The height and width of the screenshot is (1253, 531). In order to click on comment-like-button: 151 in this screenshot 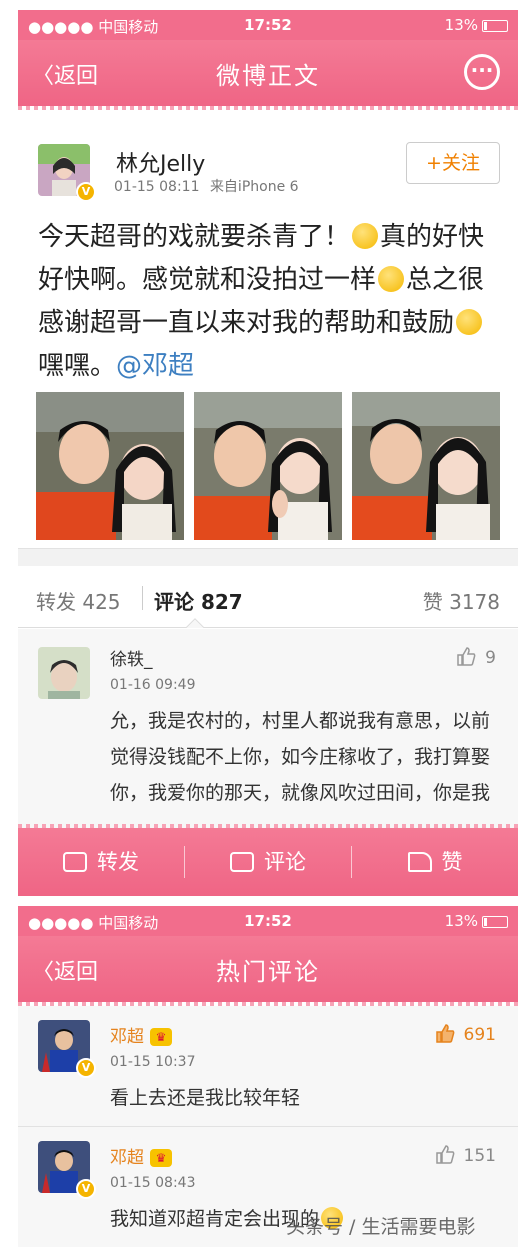, I will do `click(465, 1154)`.